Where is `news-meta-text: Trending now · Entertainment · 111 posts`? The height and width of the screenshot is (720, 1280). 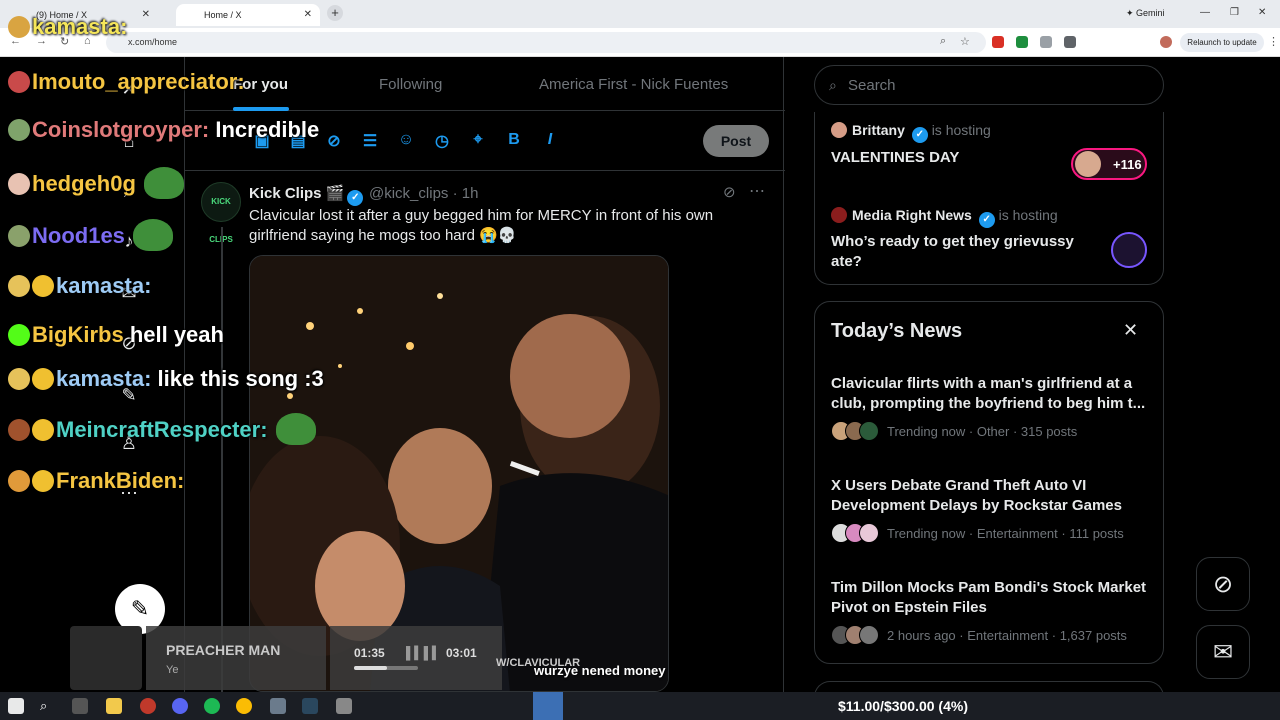
news-meta-text: Trending now · Entertainment · 111 posts is located at coordinates (1005, 533).